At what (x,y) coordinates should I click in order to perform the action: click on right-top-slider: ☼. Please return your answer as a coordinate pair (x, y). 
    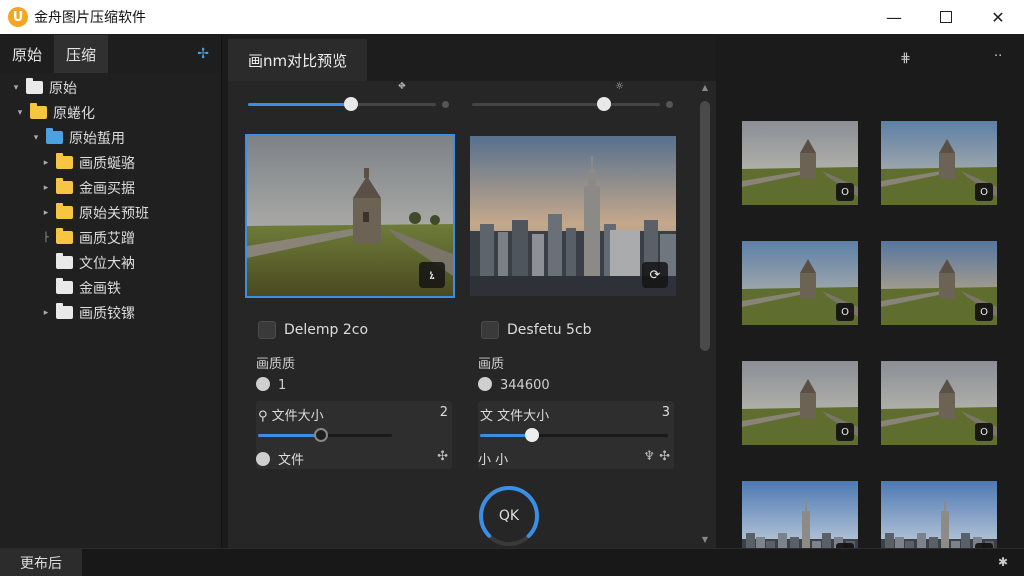
    Looking at the image, I should click on (572, 96).